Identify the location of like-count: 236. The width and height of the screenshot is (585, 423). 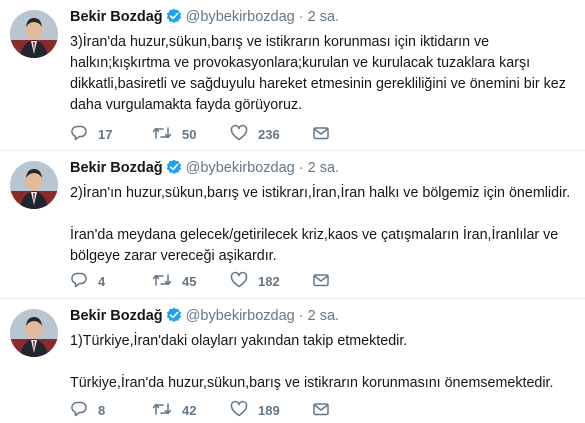
(269, 134).